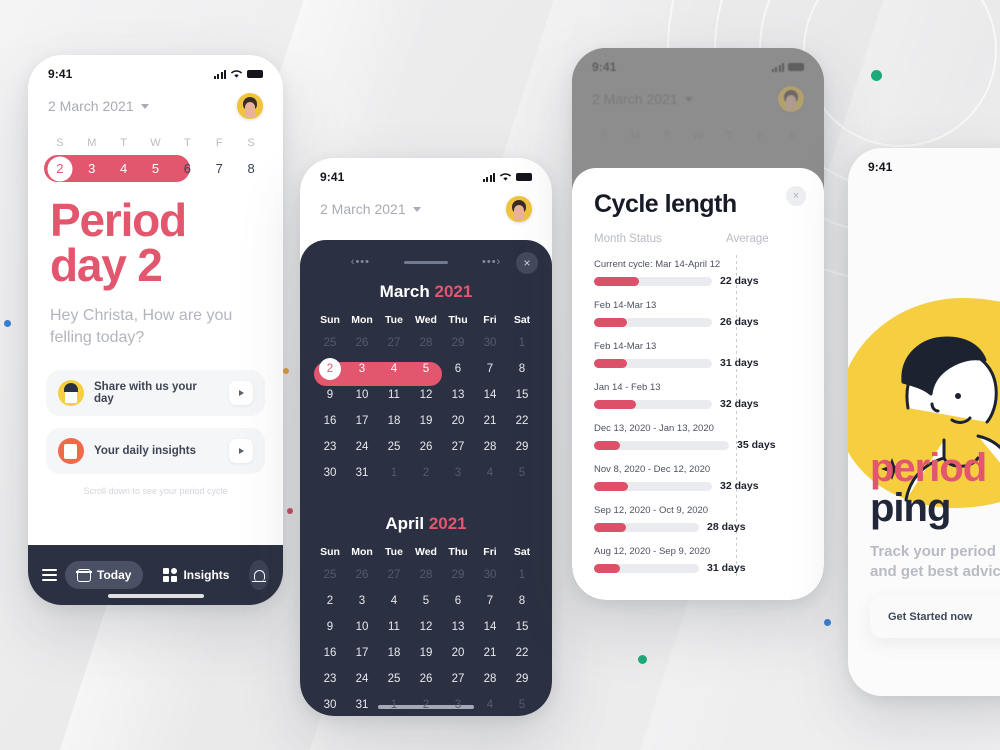  What do you see at coordinates (196, 575) in the screenshot?
I see `tab-insights: Insights` at bounding box center [196, 575].